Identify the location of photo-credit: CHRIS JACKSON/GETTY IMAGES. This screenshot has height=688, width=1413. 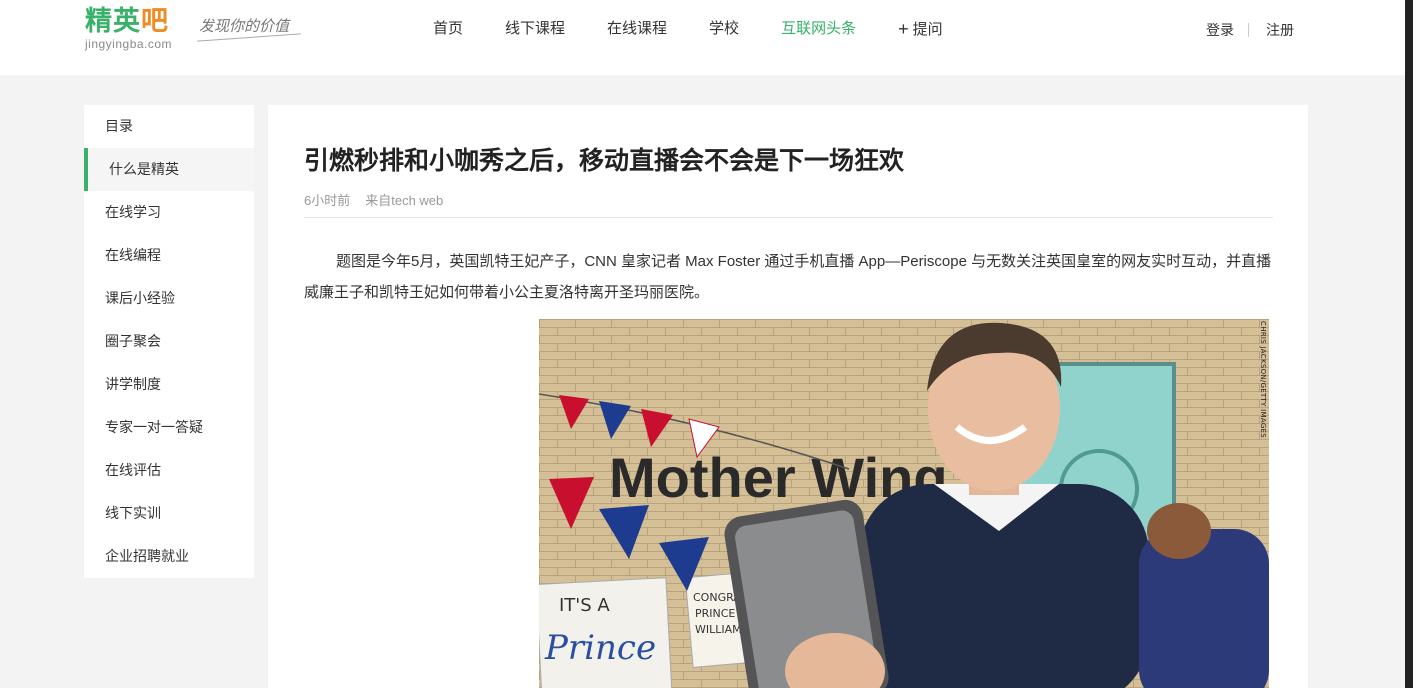
(1263, 380).